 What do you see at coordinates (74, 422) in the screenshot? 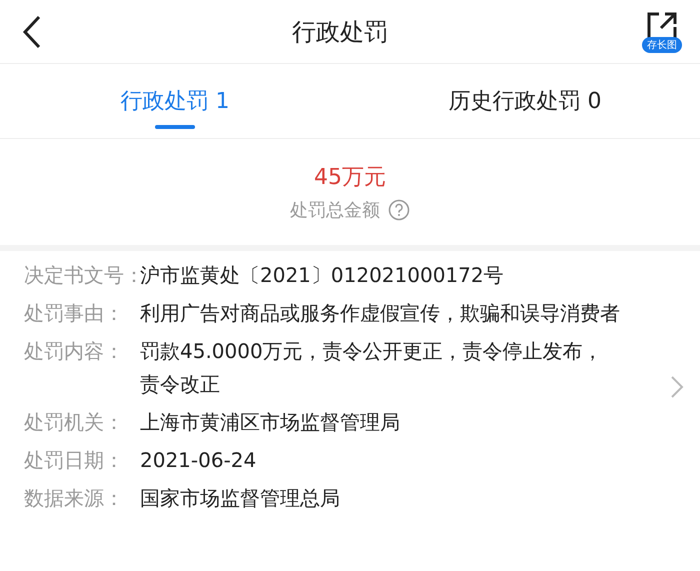
I see `field-label: 处罚机关：` at bounding box center [74, 422].